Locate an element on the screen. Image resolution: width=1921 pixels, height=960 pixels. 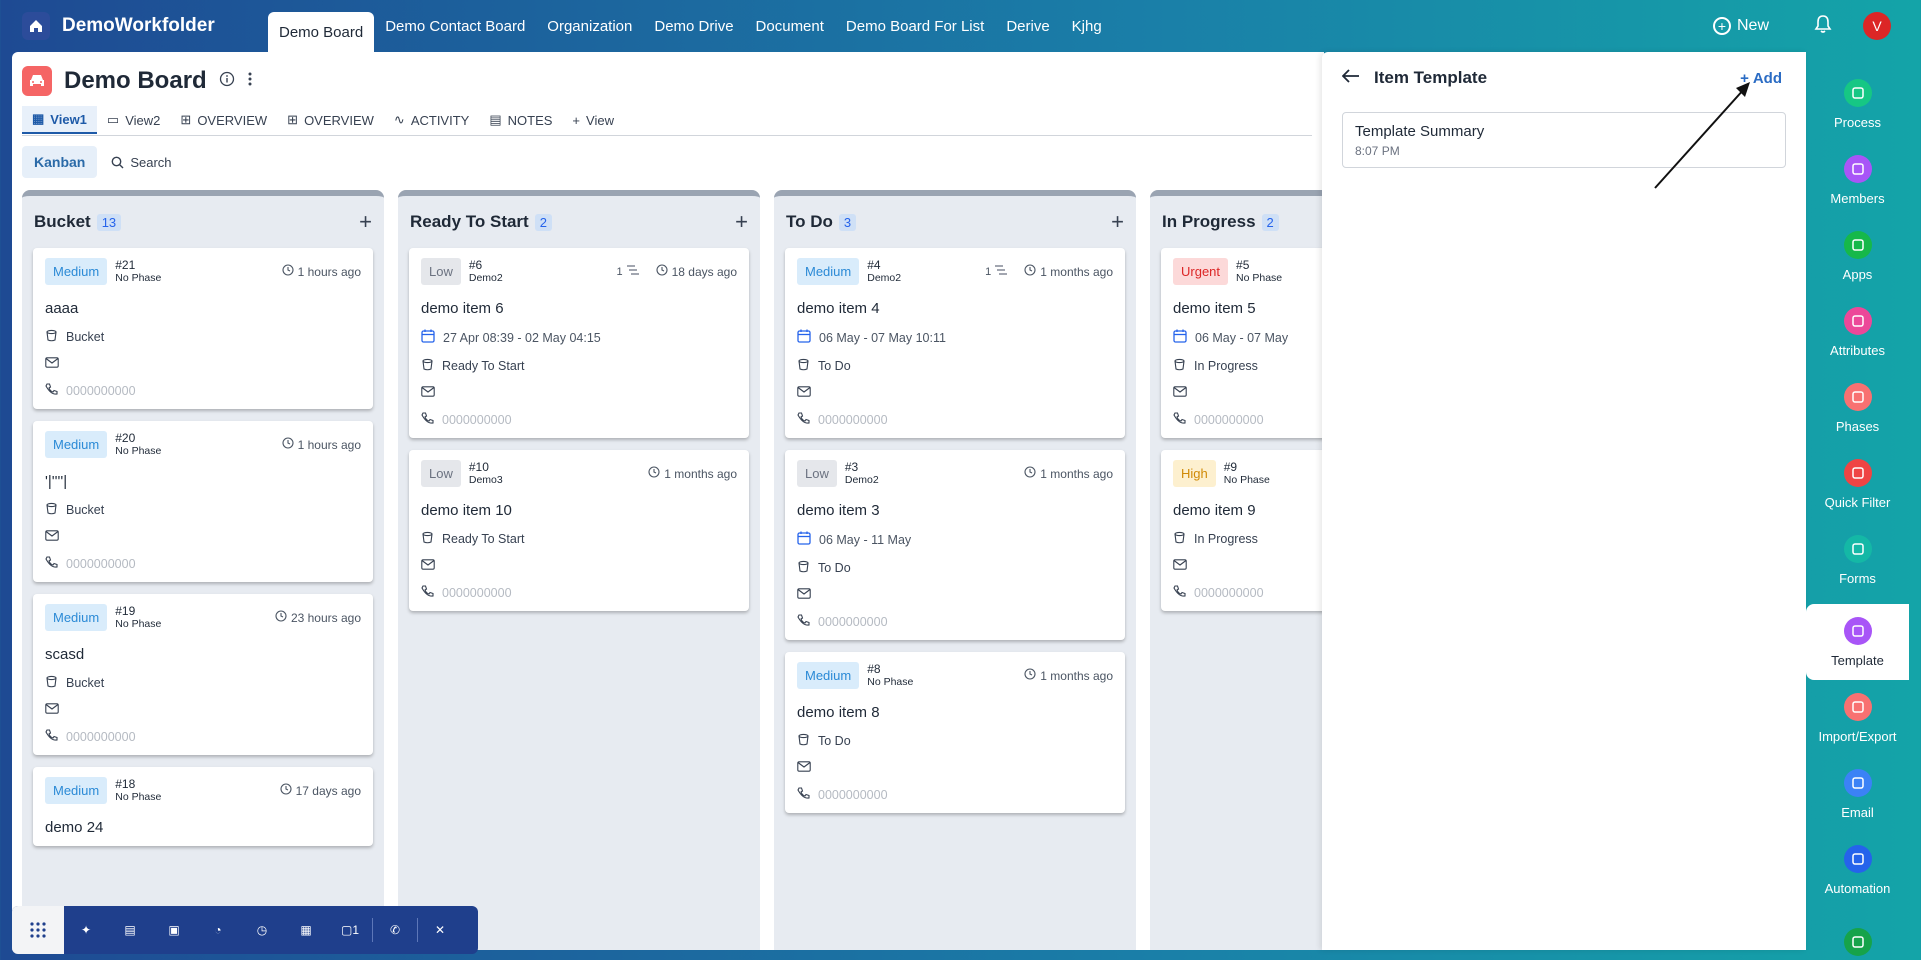
tab-notes: ▤ NOTES is located at coordinates (520, 120).